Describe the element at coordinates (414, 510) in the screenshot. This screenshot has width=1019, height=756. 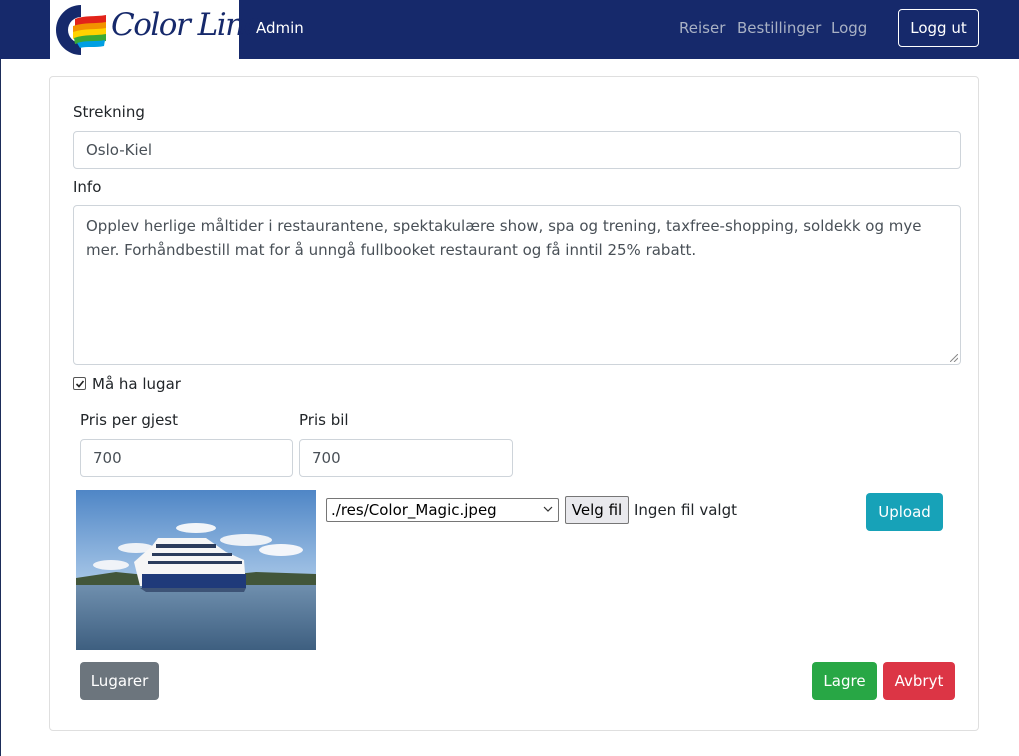
I see `image-select-value: ./res/Color_Magic.jpeg` at that location.